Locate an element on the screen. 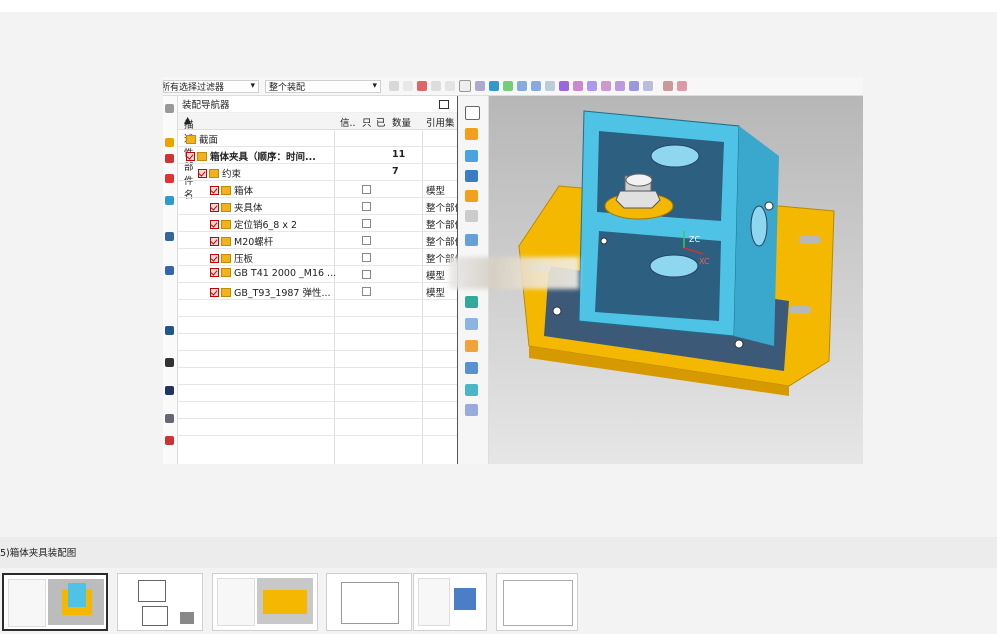  snap-tangent-icon is located at coordinates (620, 86).